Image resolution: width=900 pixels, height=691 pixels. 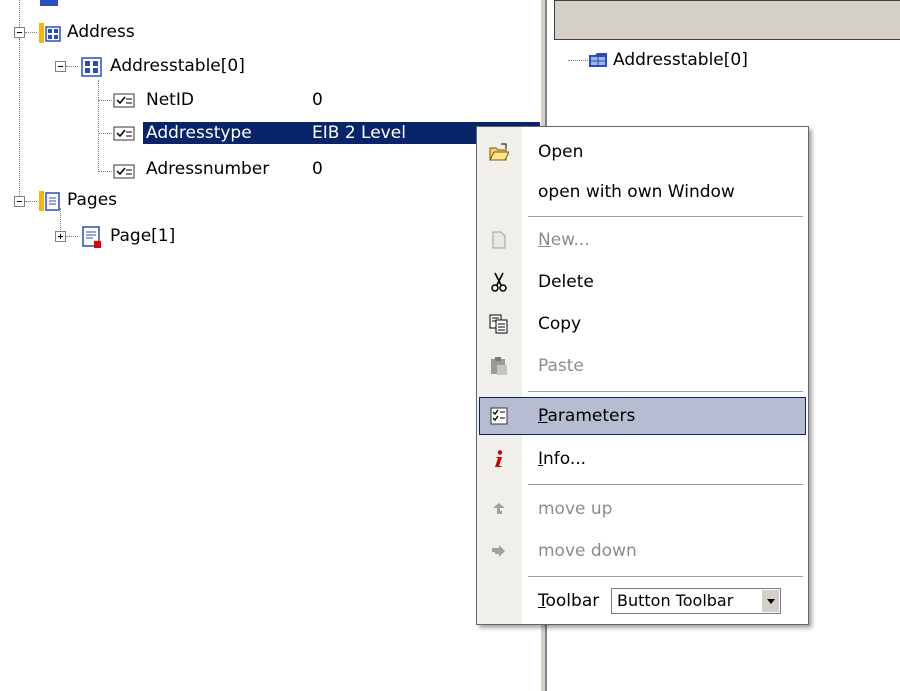 What do you see at coordinates (60, 236) in the screenshot?
I see `expand-toggle` at bounding box center [60, 236].